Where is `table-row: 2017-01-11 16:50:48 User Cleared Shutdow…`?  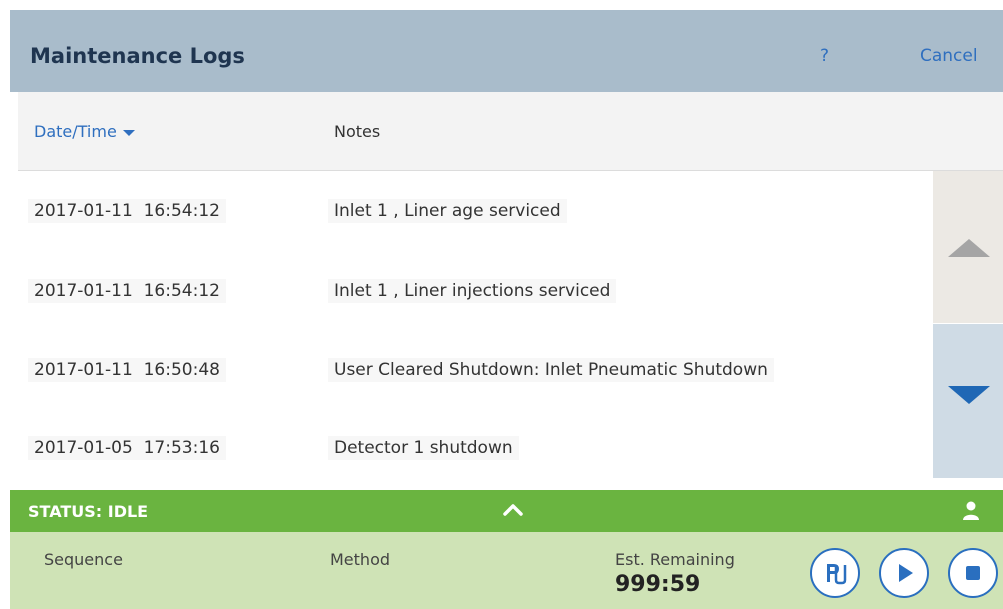
table-row: 2017-01-11 16:50:48 User Cleared Shutdow… is located at coordinates (475, 369).